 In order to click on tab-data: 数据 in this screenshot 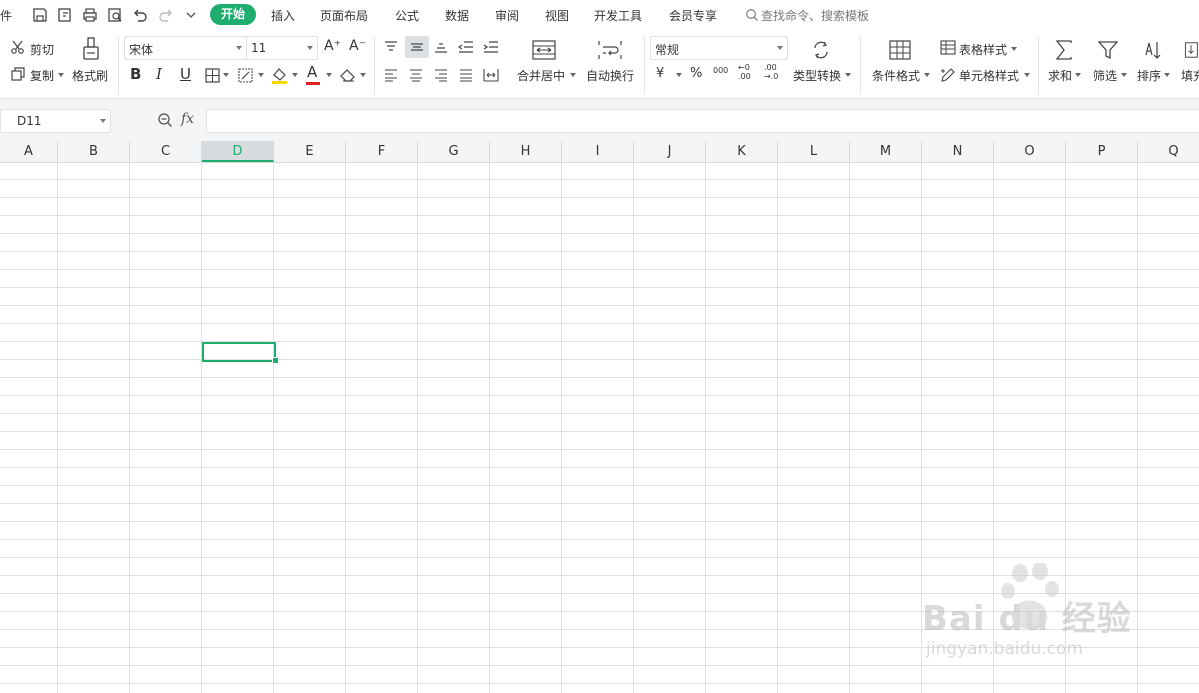, I will do `click(457, 15)`.